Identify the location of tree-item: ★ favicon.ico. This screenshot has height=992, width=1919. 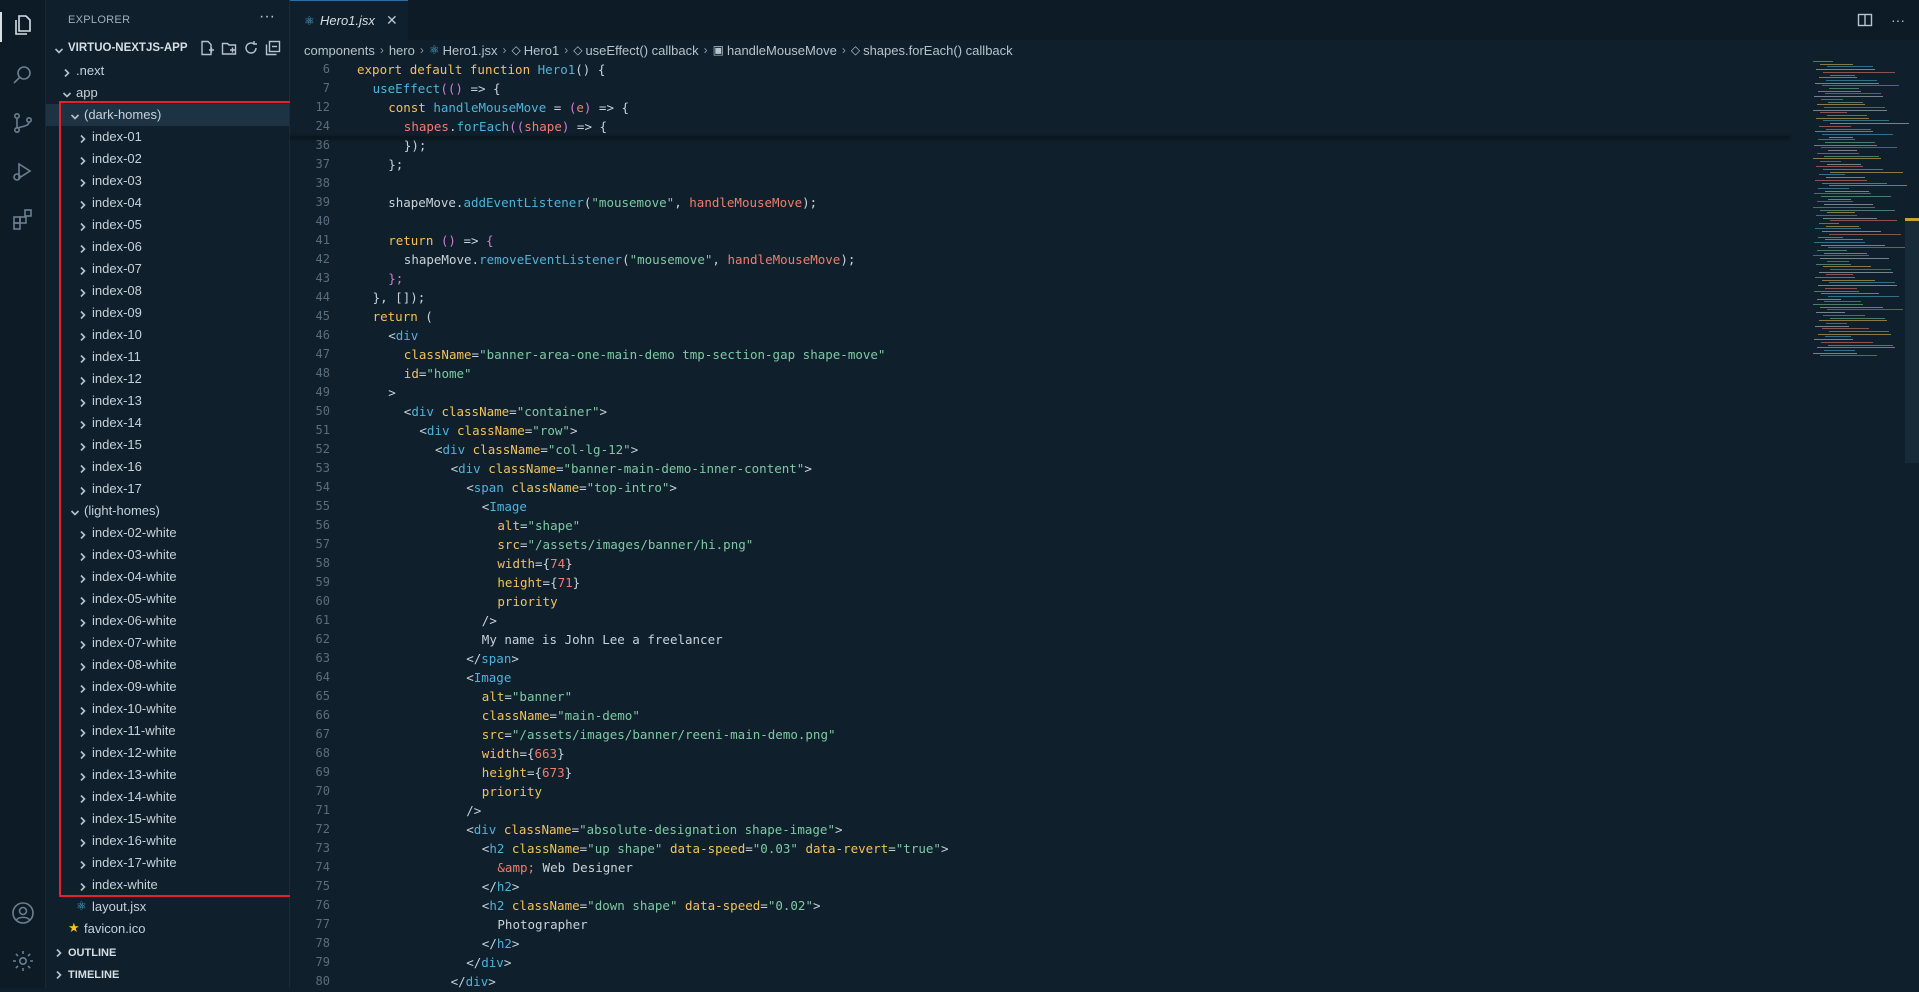
(167, 929).